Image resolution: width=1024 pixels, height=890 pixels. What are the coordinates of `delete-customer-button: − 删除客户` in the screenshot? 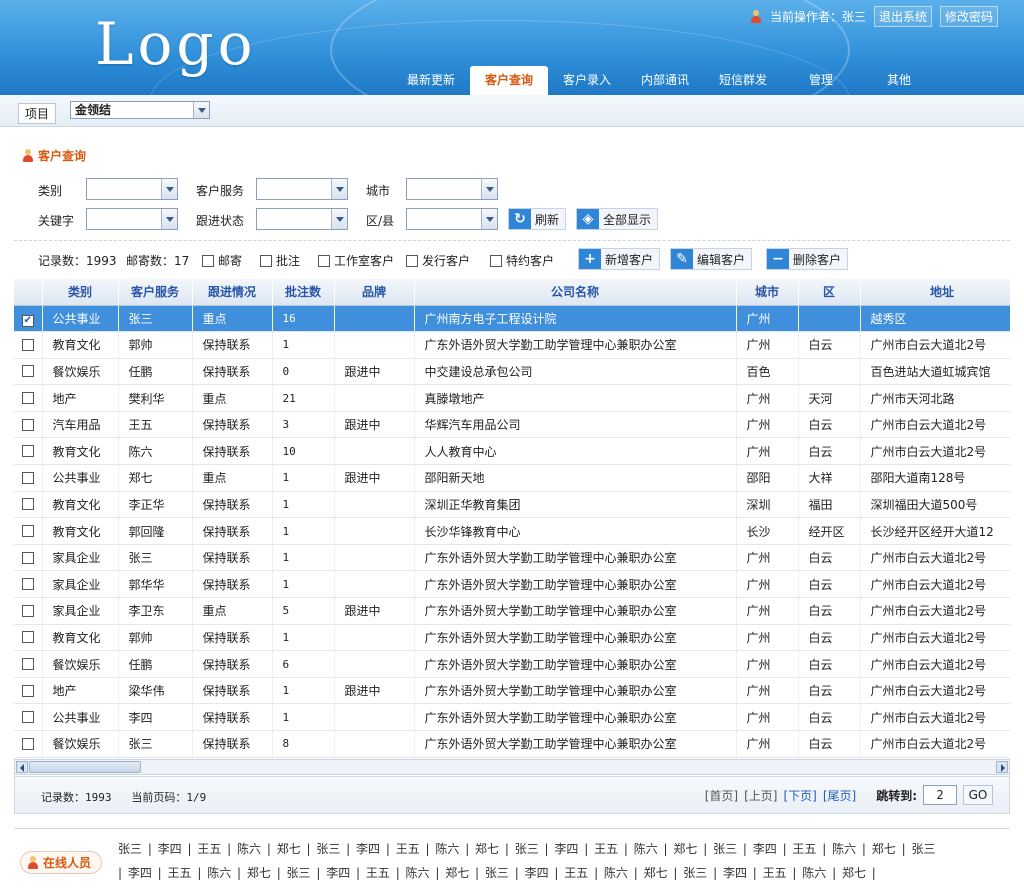 It's located at (807, 259).